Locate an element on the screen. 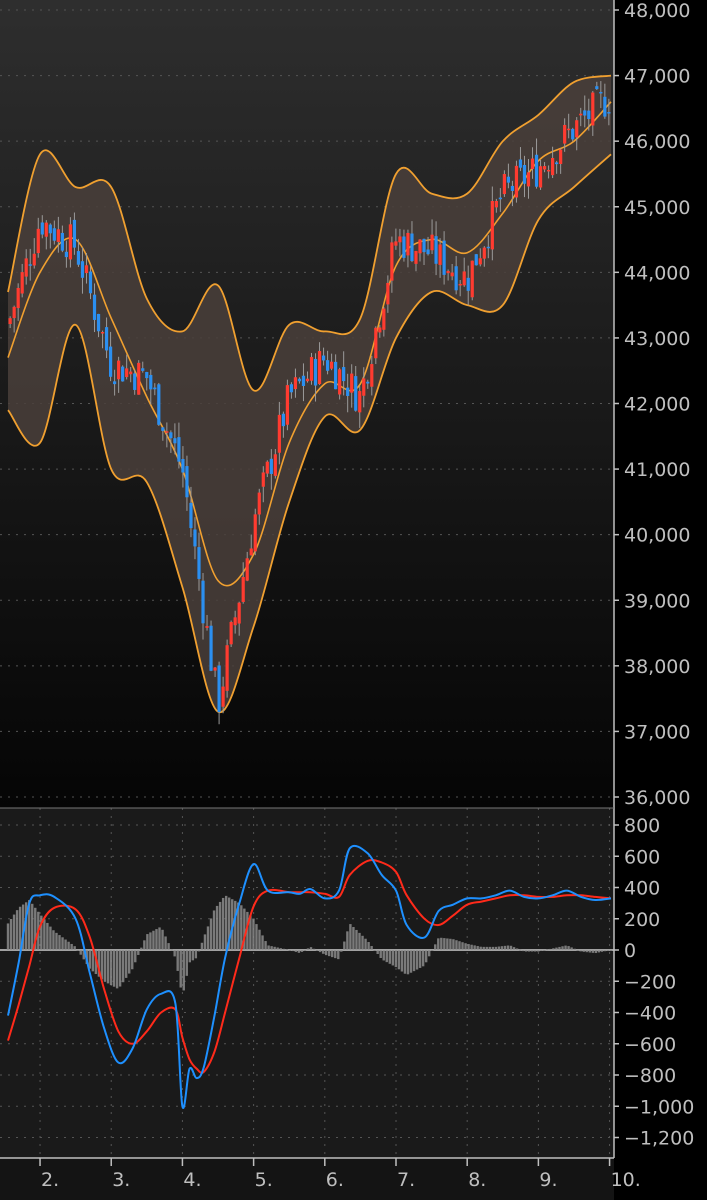  price-tick-label: 48,000 is located at coordinates (657, 11).